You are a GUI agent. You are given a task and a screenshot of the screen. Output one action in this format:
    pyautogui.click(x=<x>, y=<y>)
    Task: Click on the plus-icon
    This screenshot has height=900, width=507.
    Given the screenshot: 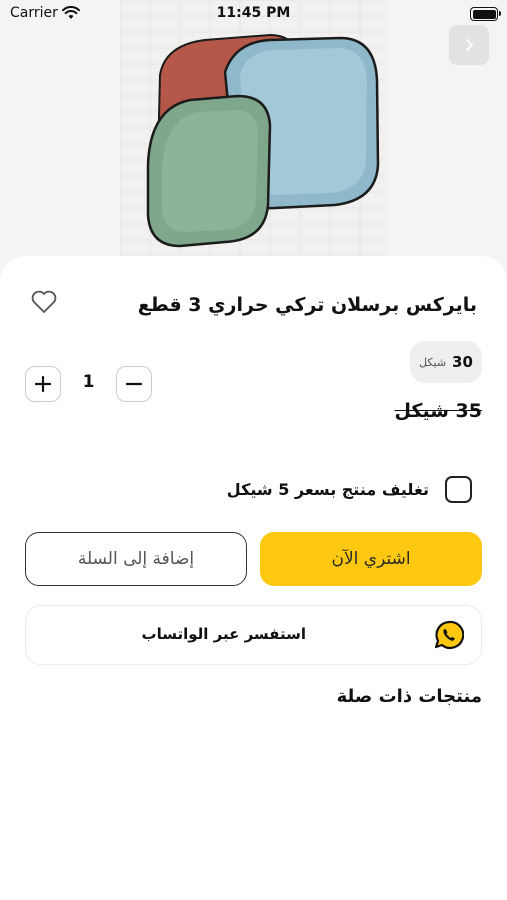 What is the action you would take?
    pyautogui.click(x=43, y=384)
    